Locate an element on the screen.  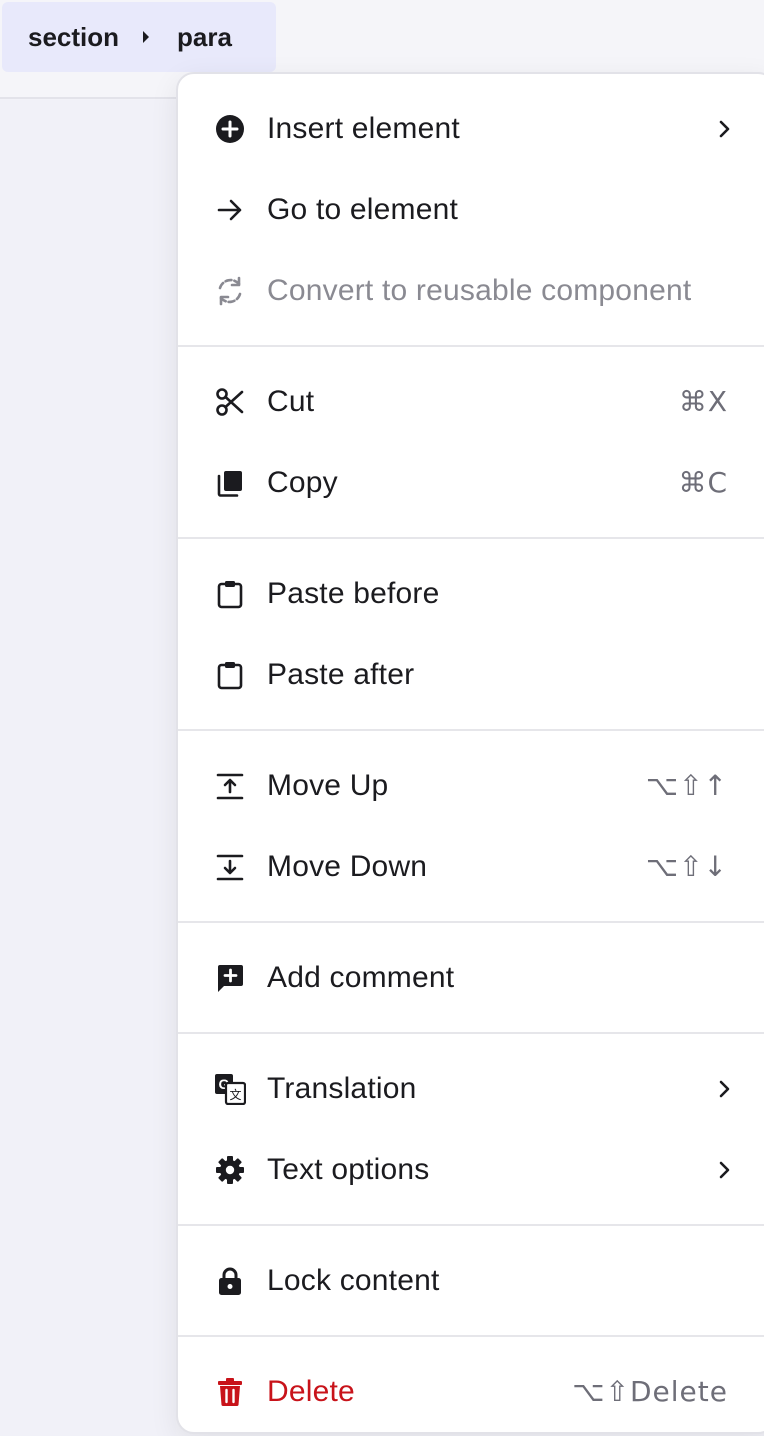
menu-item-label: Move Up is located at coordinates (328, 785).